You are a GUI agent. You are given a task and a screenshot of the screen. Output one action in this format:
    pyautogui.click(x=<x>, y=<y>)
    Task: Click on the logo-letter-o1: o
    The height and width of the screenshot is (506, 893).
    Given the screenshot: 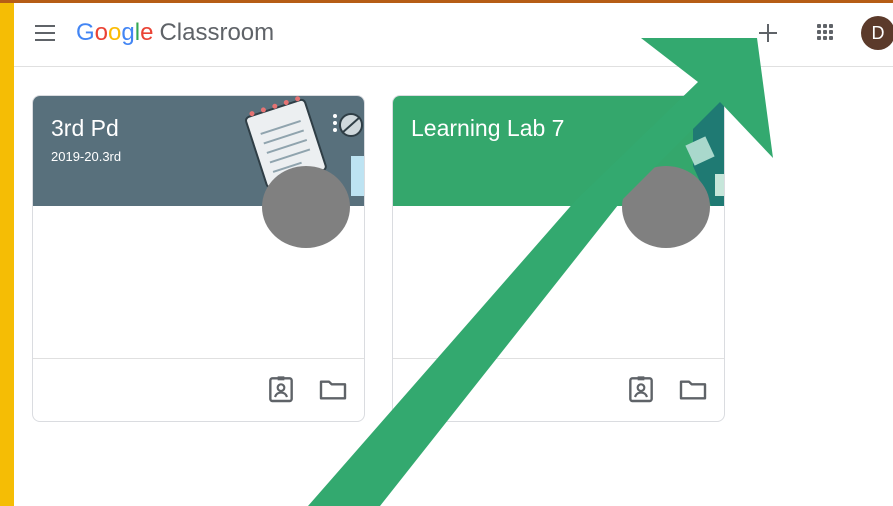 What is the action you would take?
    pyautogui.click(x=101, y=32)
    